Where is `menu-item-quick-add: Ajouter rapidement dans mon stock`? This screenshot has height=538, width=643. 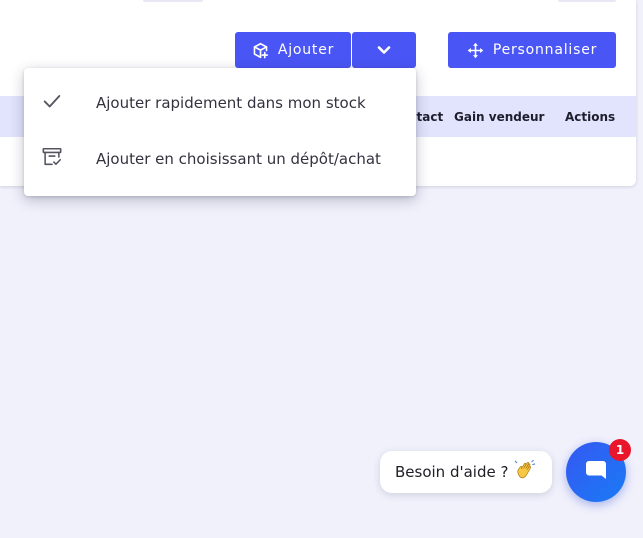 menu-item-quick-add: Ajouter rapidement dans mon stock is located at coordinates (220, 103).